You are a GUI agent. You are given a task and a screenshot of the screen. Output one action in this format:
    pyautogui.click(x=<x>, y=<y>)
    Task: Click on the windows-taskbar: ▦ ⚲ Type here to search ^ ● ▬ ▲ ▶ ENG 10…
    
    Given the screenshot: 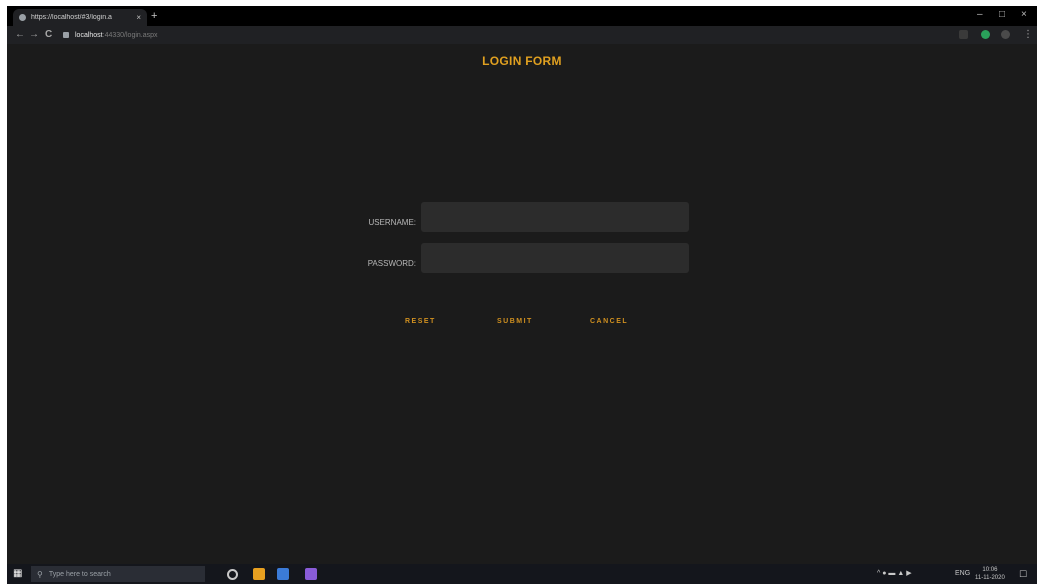 What is the action you would take?
    pyautogui.click(x=522, y=574)
    